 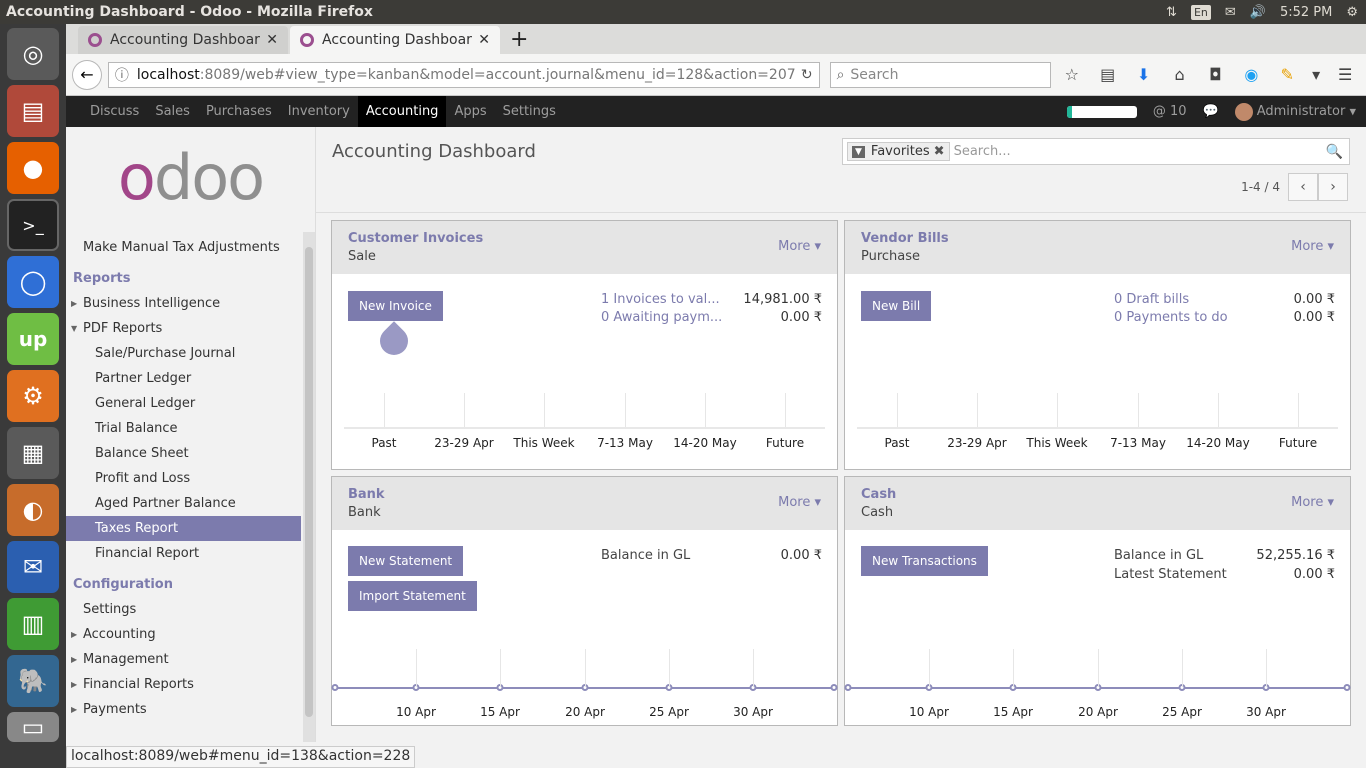 I want to click on sidebar-item: Aged Partner Balance, so click(x=190, y=503).